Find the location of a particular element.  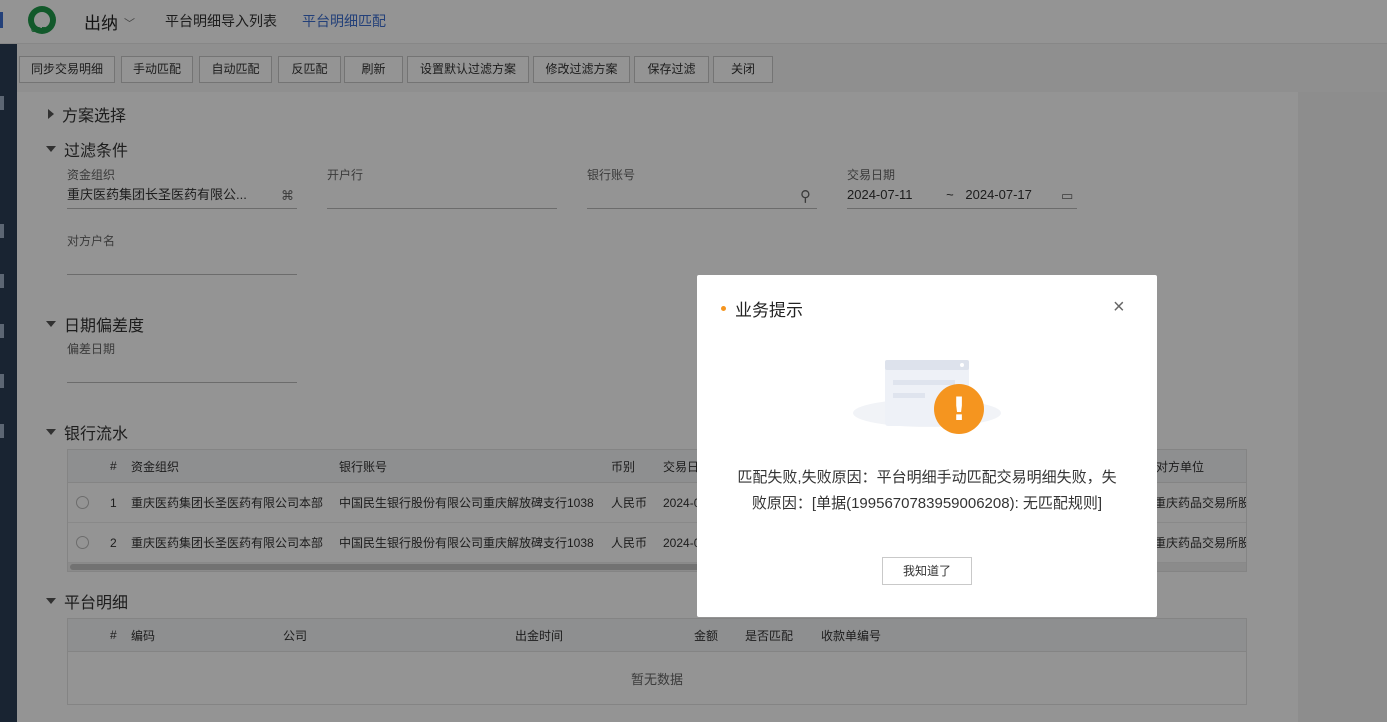

dialog-message-line: 匹配失败,失败原因：平台明细手动匹配交易明细失败，失 is located at coordinates (927, 477).